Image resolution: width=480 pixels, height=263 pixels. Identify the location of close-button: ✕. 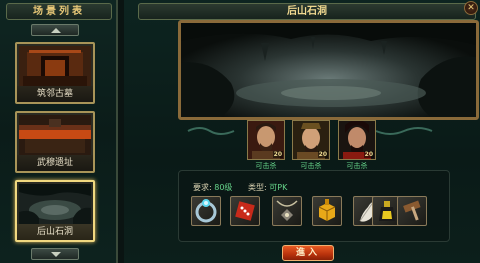
(471, 8).